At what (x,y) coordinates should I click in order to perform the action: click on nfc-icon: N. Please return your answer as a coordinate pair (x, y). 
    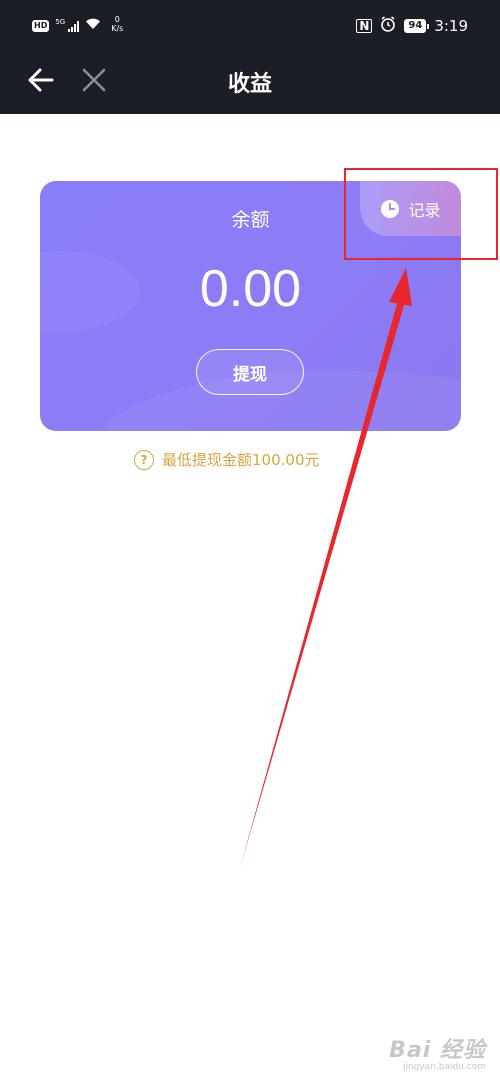
    Looking at the image, I should click on (364, 26).